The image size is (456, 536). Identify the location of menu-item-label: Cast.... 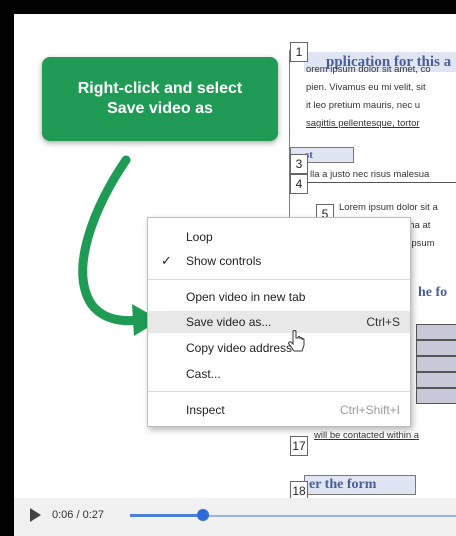
(203, 374).